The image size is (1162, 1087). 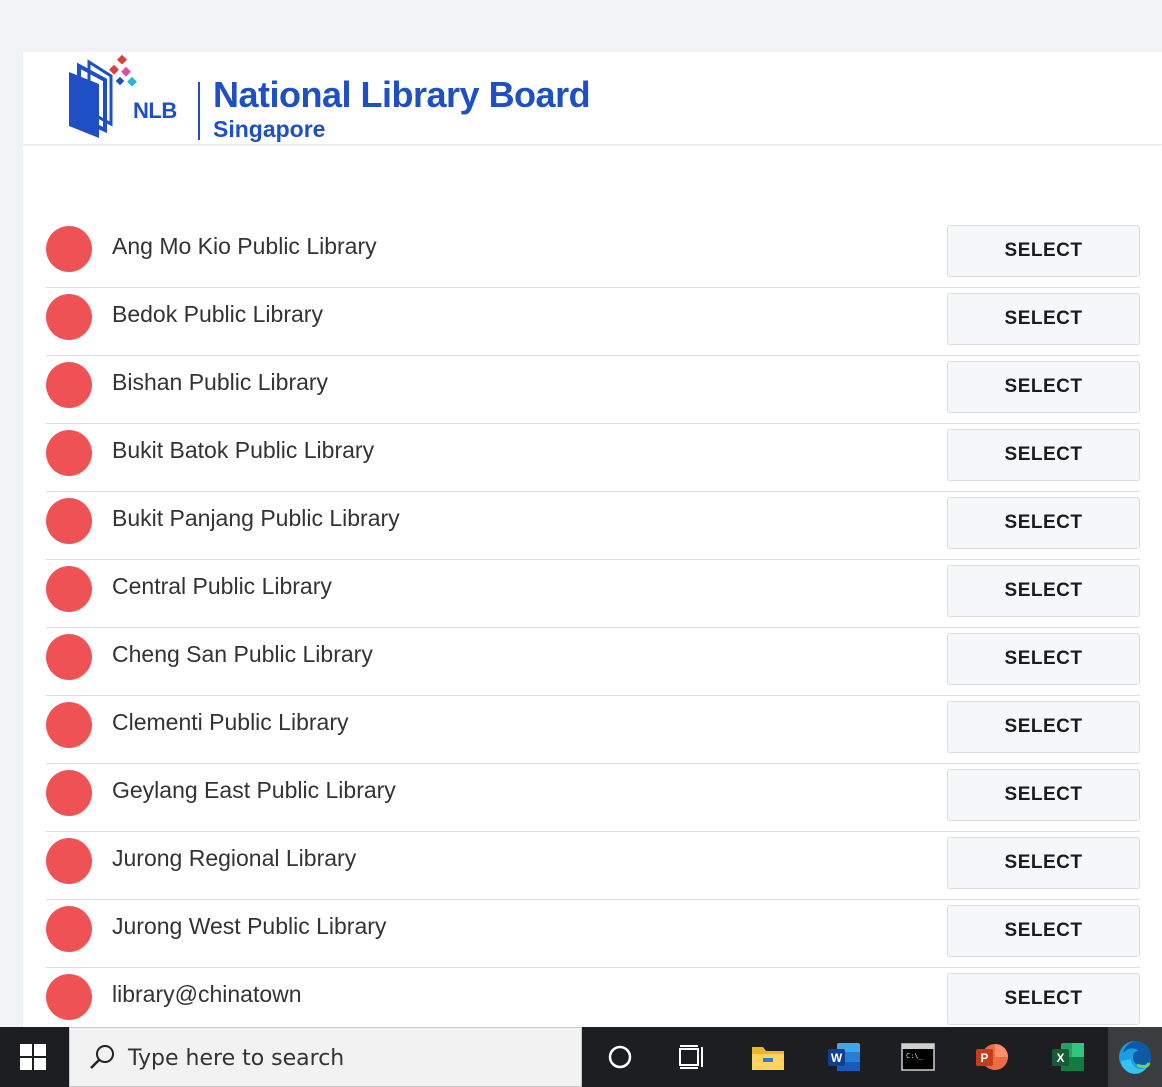 What do you see at coordinates (593, 998) in the screenshot?
I see `library-row: library@chinatown SELECT` at bounding box center [593, 998].